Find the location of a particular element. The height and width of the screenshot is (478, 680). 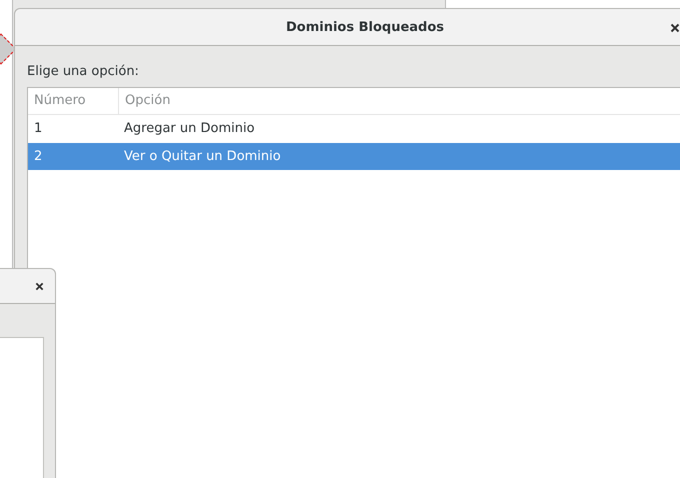

prompt-label: Elige una opción: is located at coordinates (83, 72).